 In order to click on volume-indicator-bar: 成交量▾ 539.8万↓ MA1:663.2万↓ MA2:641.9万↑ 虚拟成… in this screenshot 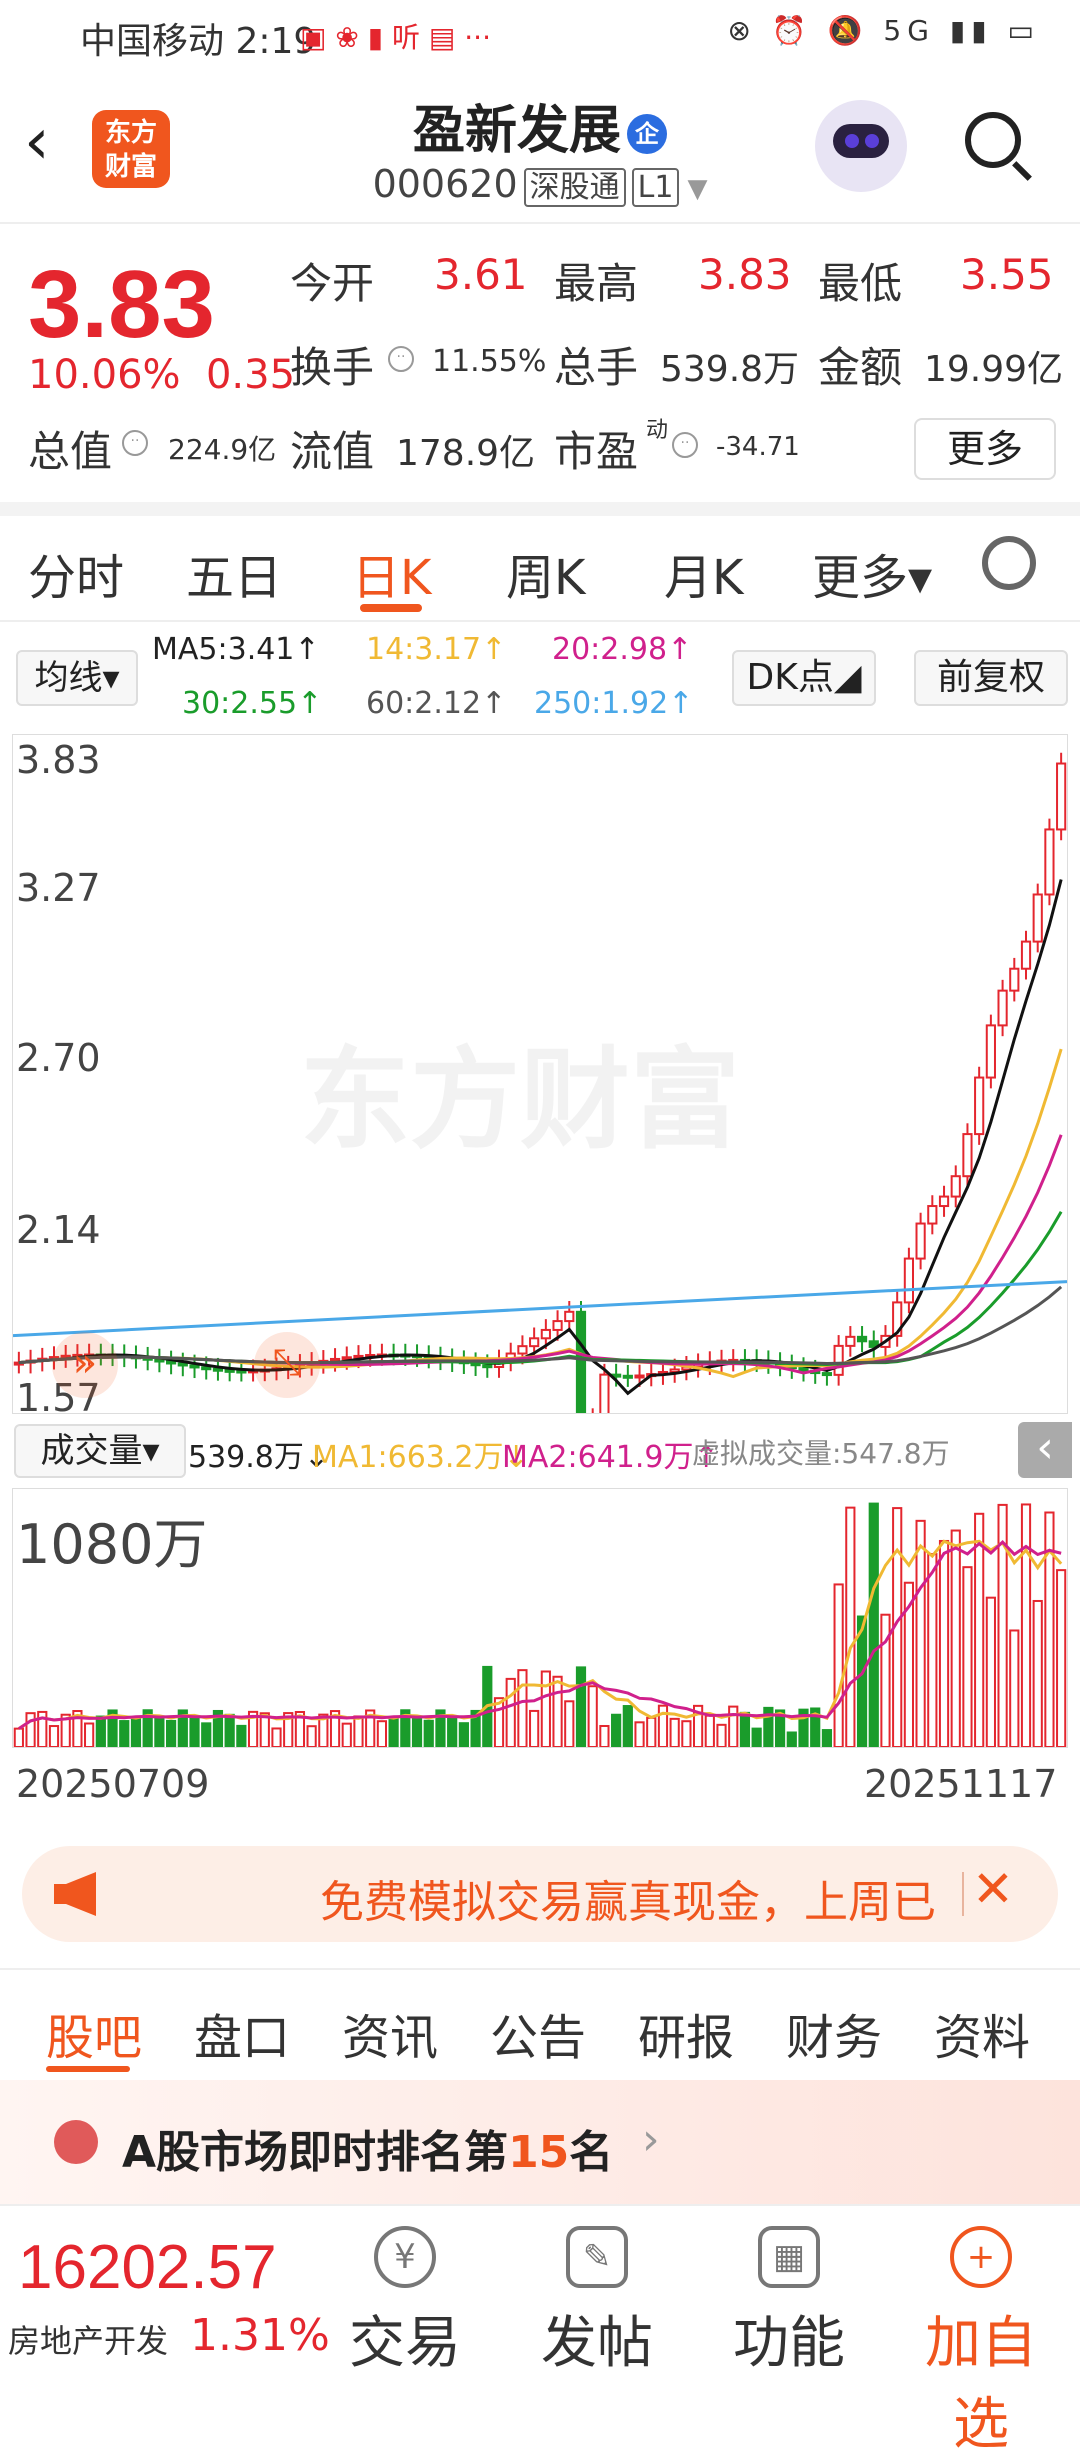, I will do `click(540, 1449)`.